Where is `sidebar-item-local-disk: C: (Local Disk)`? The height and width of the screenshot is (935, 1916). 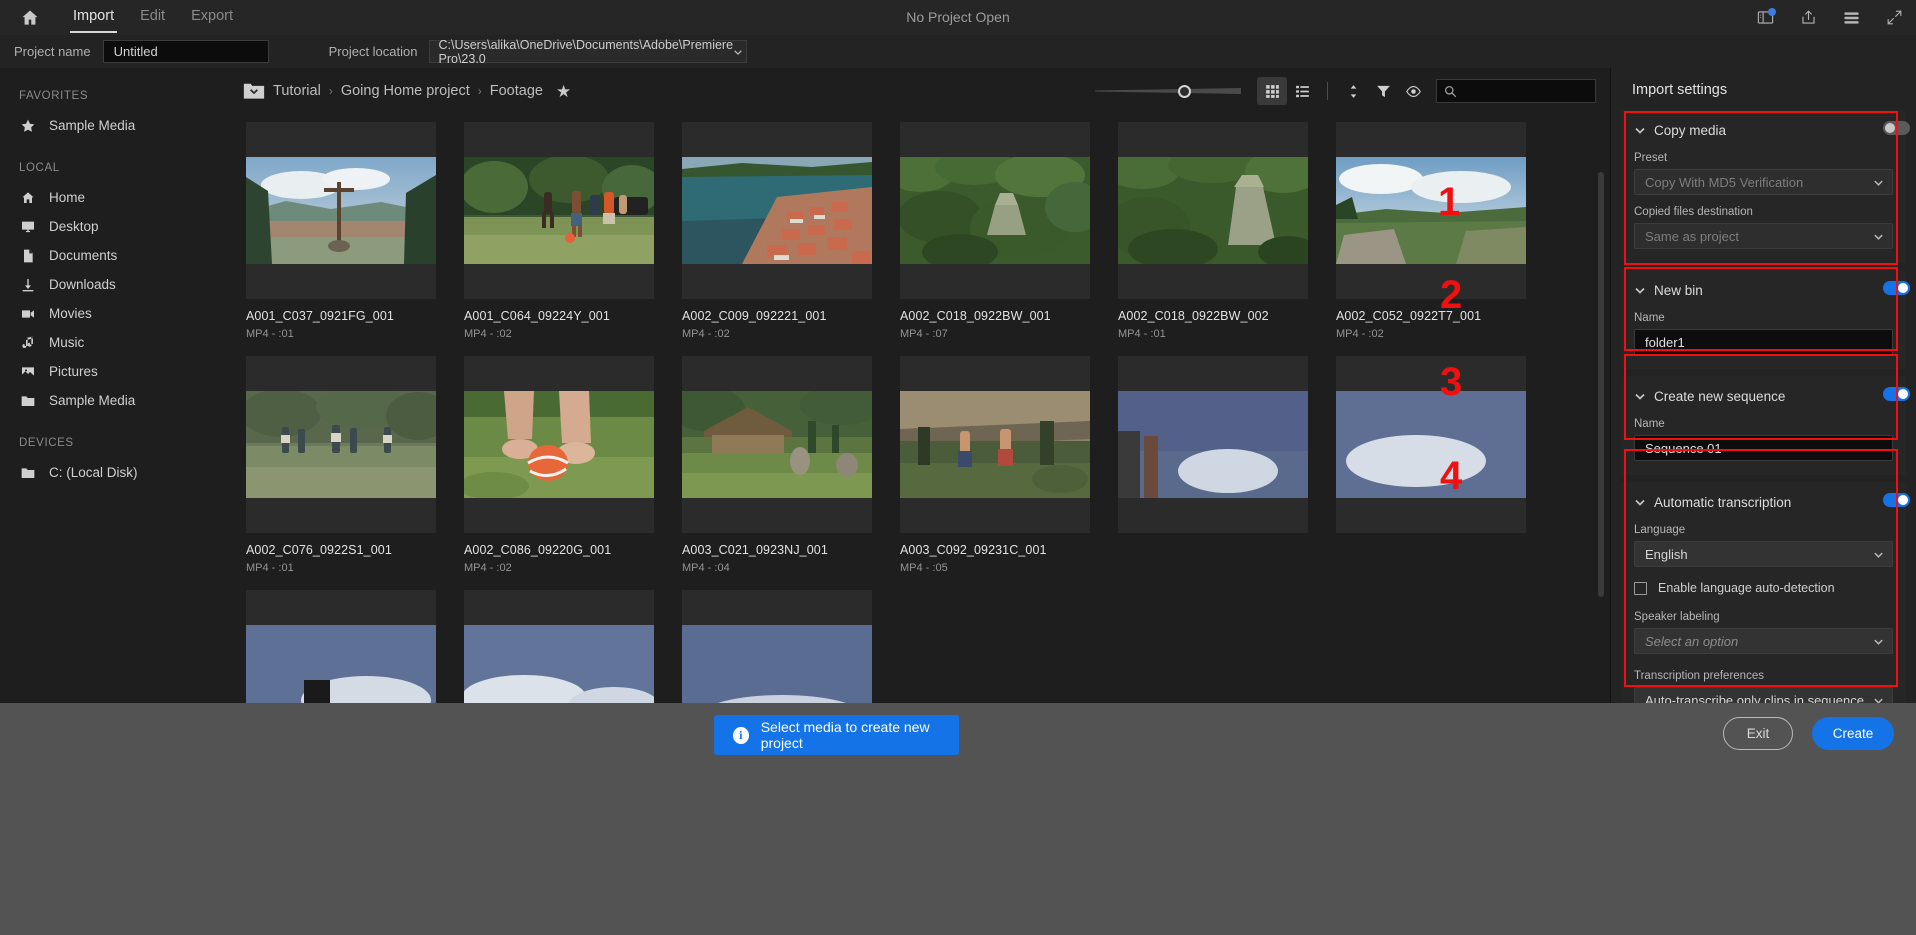
sidebar-item-local-disk: C: (Local Disk) is located at coordinates (116, 472).